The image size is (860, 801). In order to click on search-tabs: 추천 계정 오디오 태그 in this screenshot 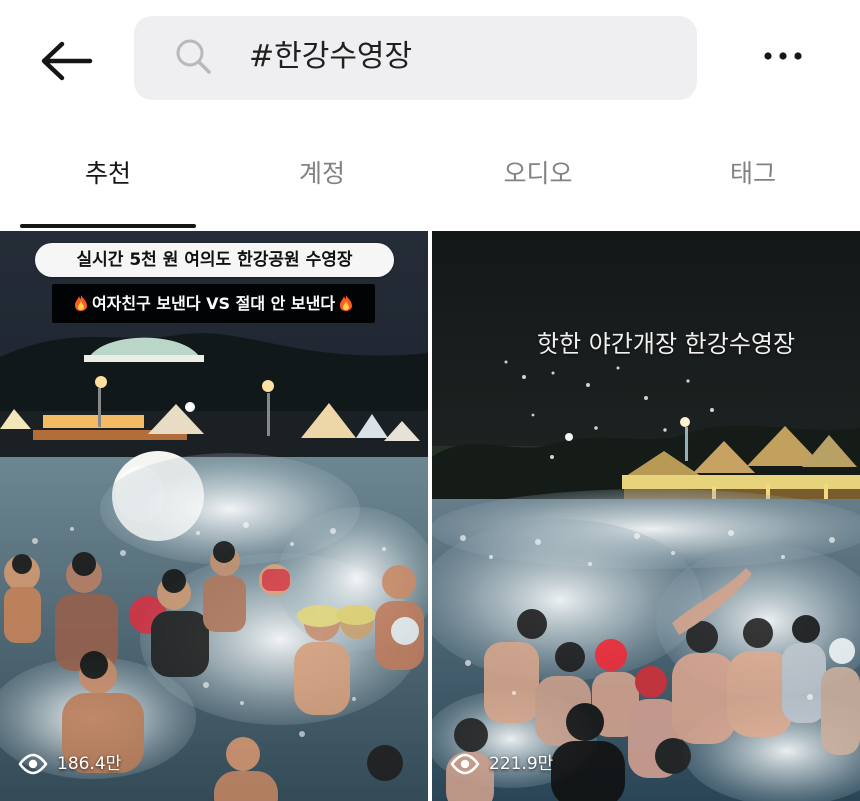, I will do `click(430, 182)`.